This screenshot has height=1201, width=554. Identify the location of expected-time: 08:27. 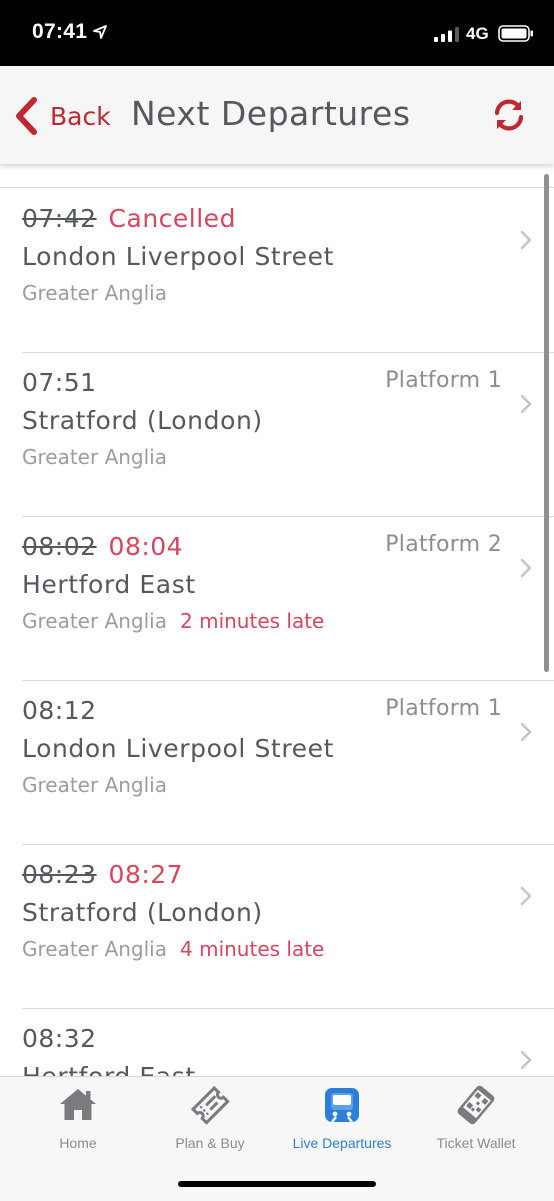
(146, 874).